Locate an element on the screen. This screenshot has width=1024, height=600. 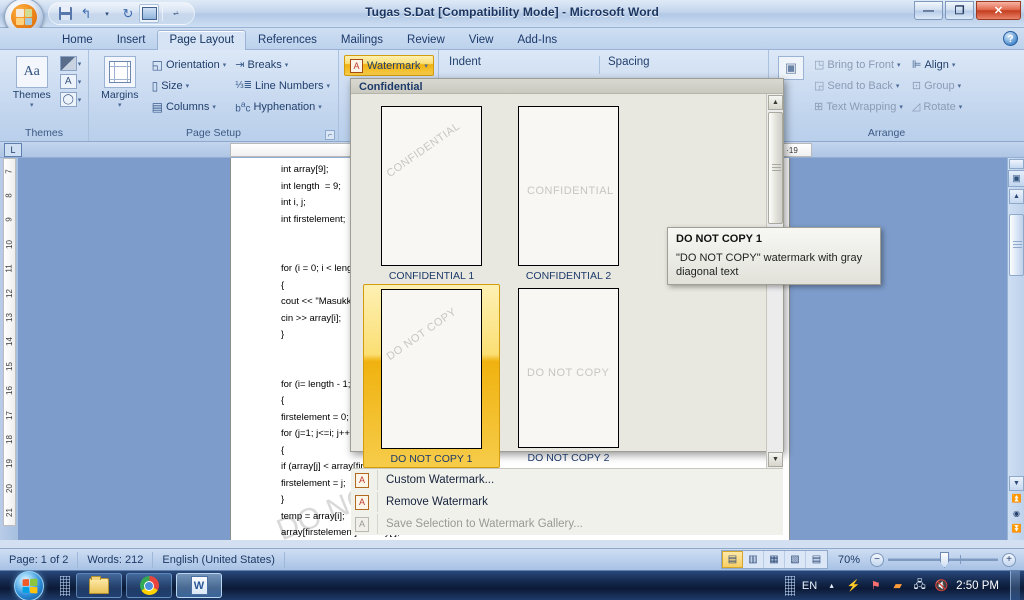
ribbon-group-themes: Aa Themes ▾ ▾ A ▾ ◯ ▾ Themes is located at coordinates (44, 95).